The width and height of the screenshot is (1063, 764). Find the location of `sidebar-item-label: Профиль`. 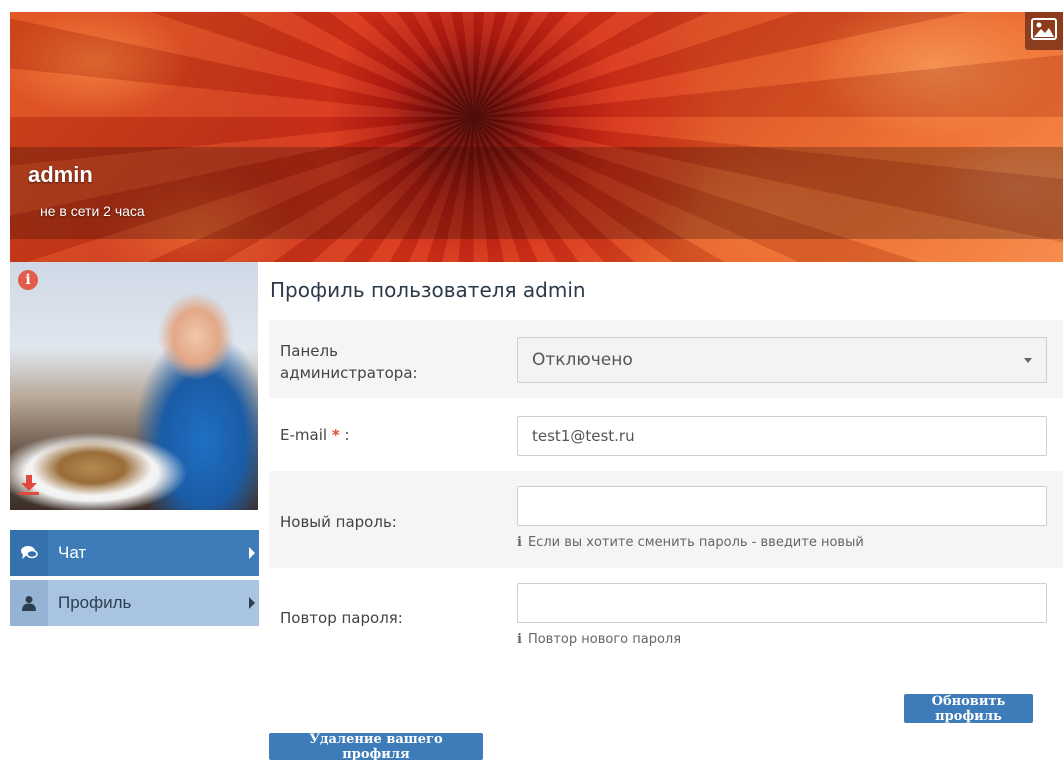

sidebar-item-label: Профиль is located at coordinates (95, 602).